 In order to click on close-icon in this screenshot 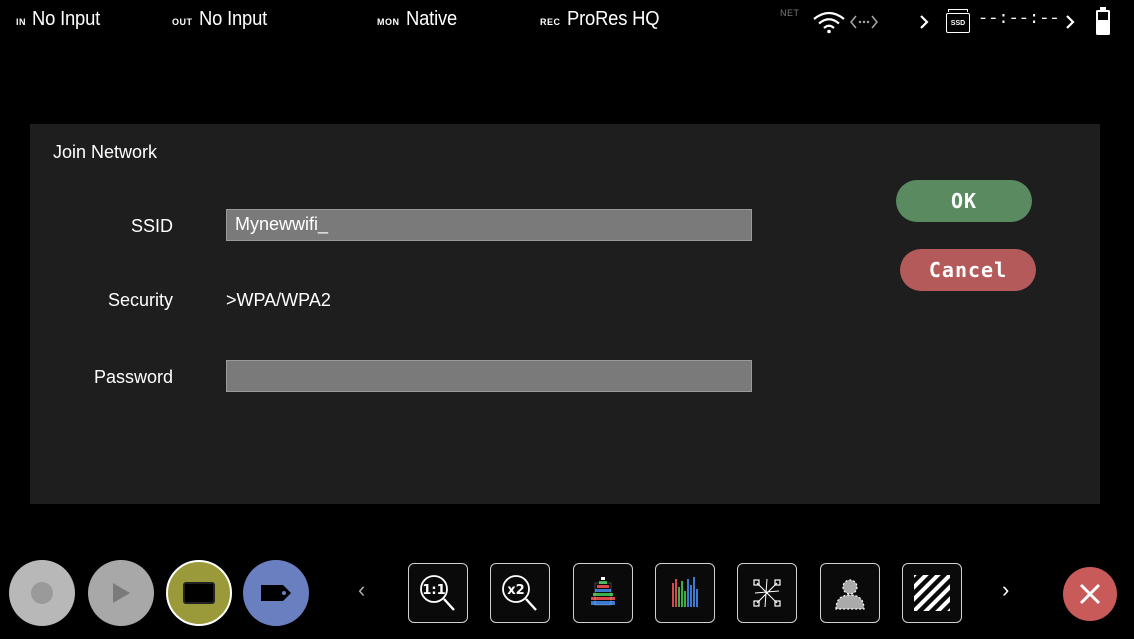, I will do `click(1090, 594)`.